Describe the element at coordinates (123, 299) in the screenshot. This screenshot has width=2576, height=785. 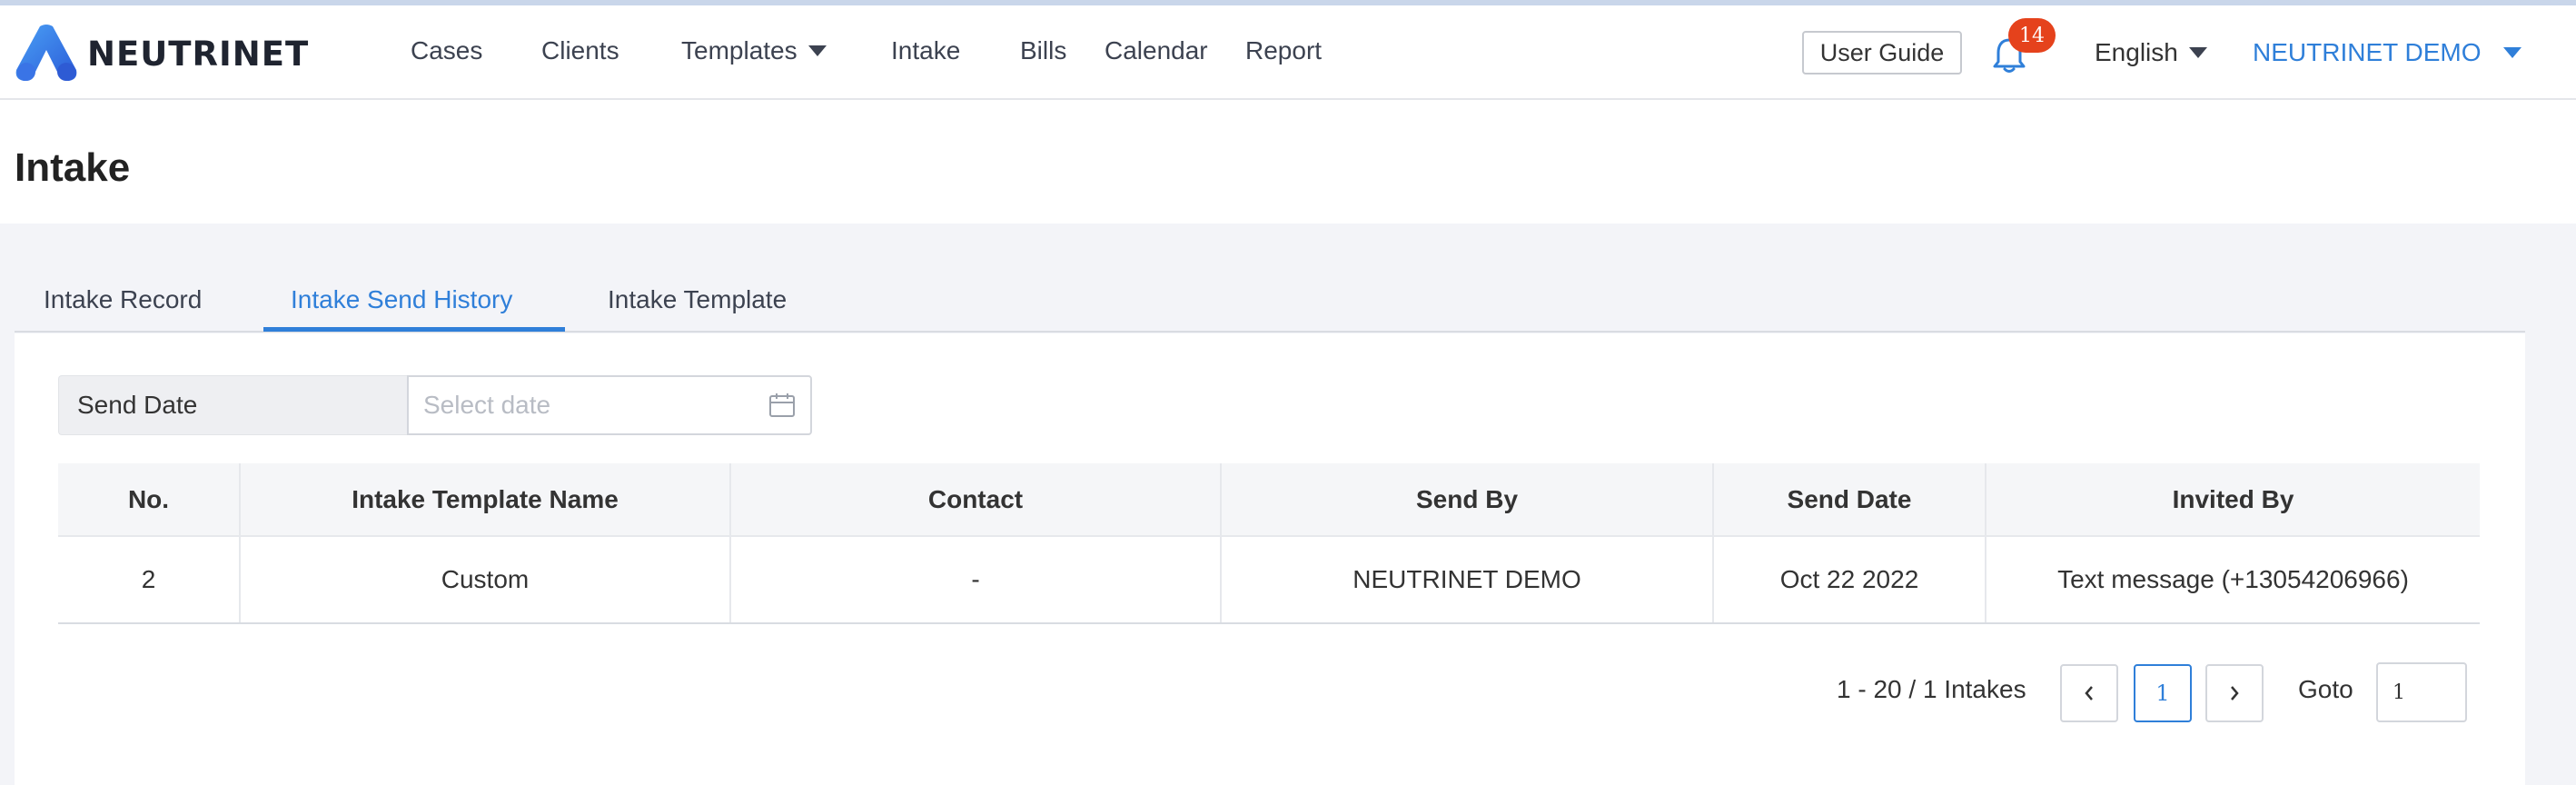
I see `tab-intake-record: Intake Record` at that location.